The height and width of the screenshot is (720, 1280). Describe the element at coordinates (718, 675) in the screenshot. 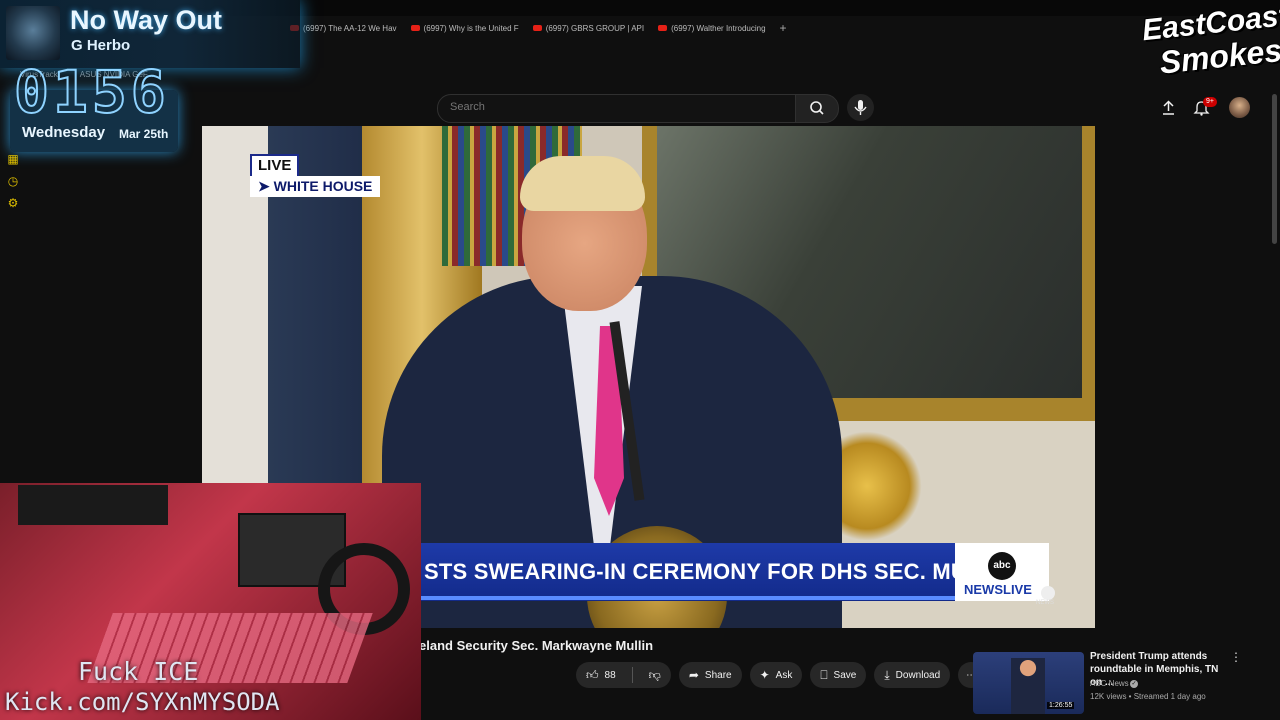

I see `share-label: Share` at that location.